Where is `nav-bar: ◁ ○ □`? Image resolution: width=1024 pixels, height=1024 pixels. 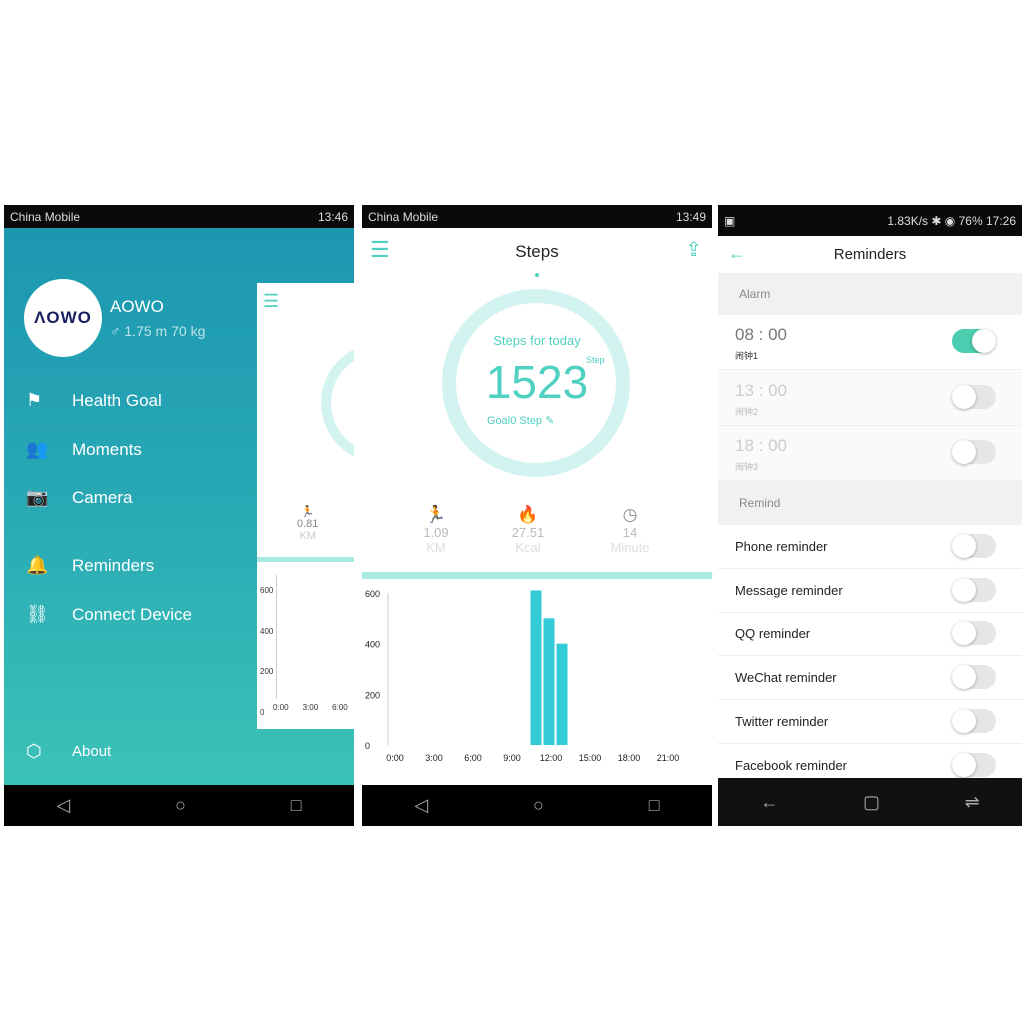 nav-bar: ◁ ○ □ is located at coordinates (537, 805).